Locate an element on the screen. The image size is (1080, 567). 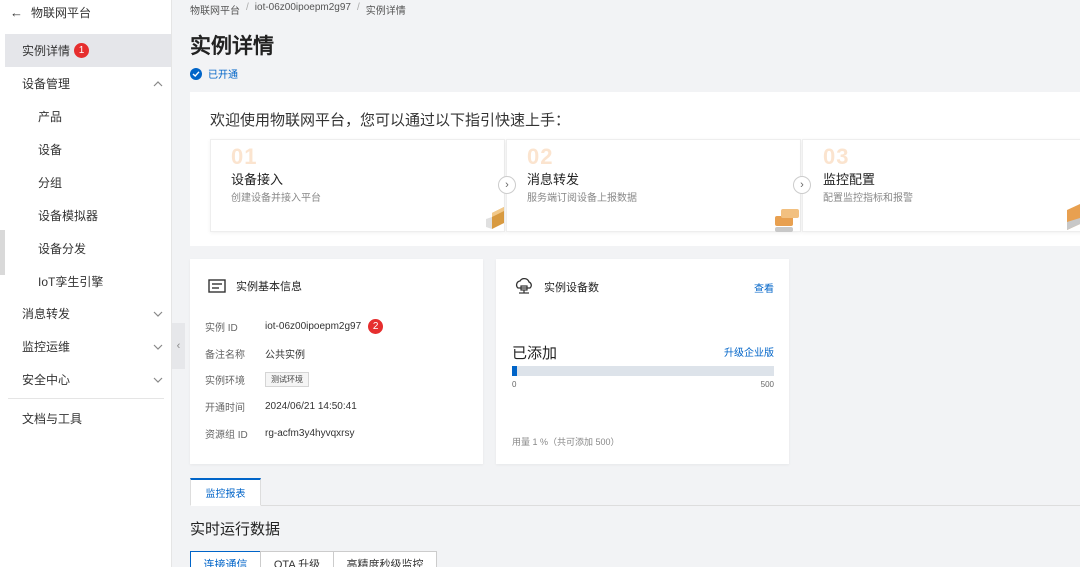
step-description: 服务端订阅设备上报数据 is located at coordinates (582, 198).